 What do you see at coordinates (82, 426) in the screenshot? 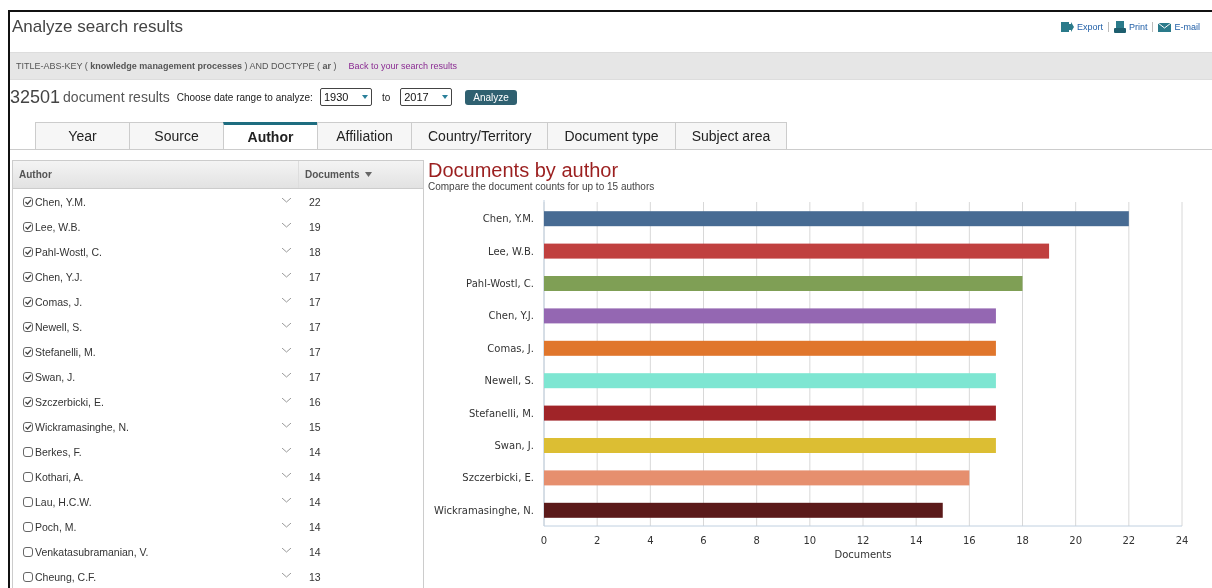
I see `author-name: Wickramasinghe, N.` at bounding box center [82, 426].